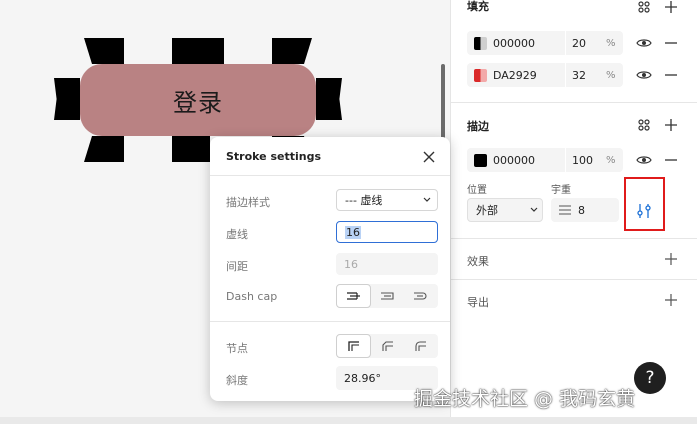 The image size is (697, 424). Describe the element at coordinates (354, 346) in the screenshot. I see `joint-miter-icon` at that location.